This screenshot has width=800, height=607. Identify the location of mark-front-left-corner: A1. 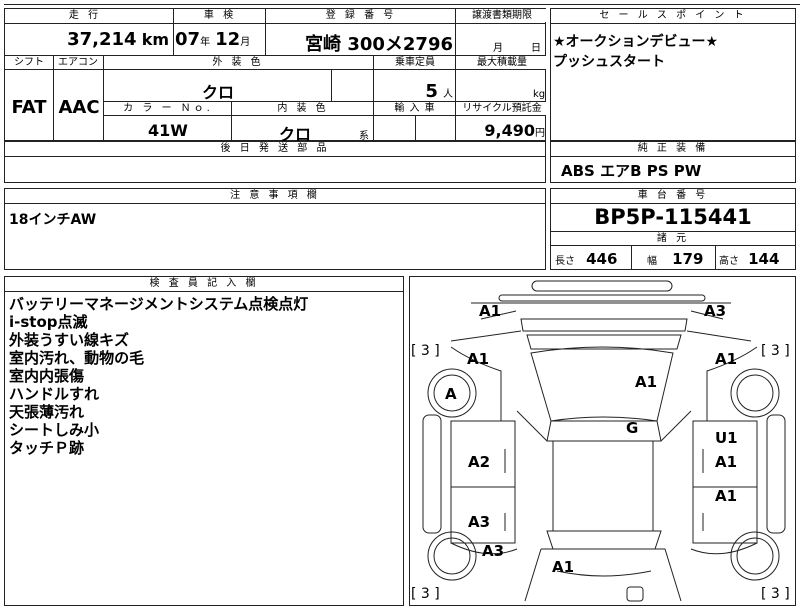
(490, 311).